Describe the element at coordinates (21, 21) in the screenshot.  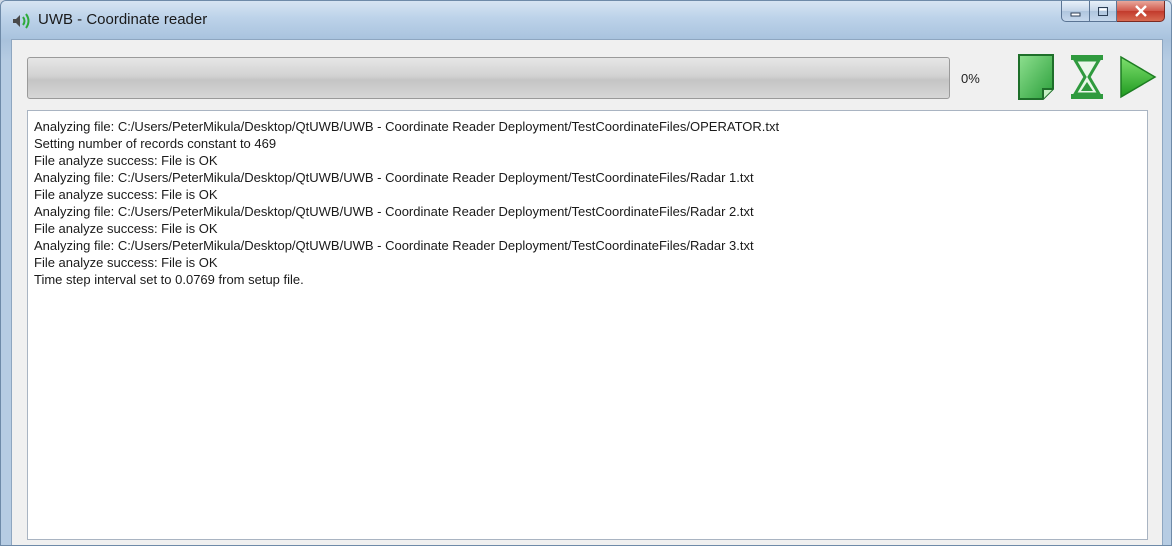
I see `speaker-icon` at that location.